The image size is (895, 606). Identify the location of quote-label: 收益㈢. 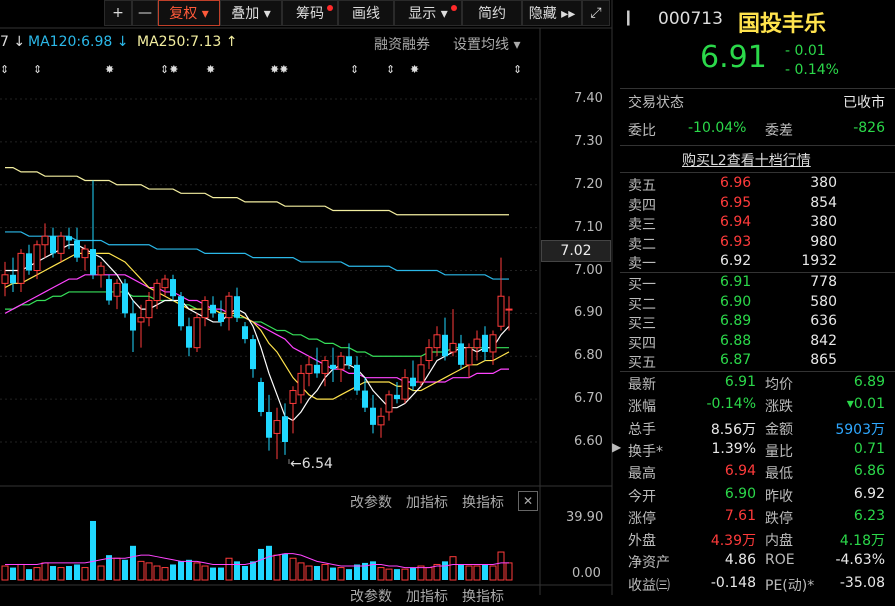
(649, 585).